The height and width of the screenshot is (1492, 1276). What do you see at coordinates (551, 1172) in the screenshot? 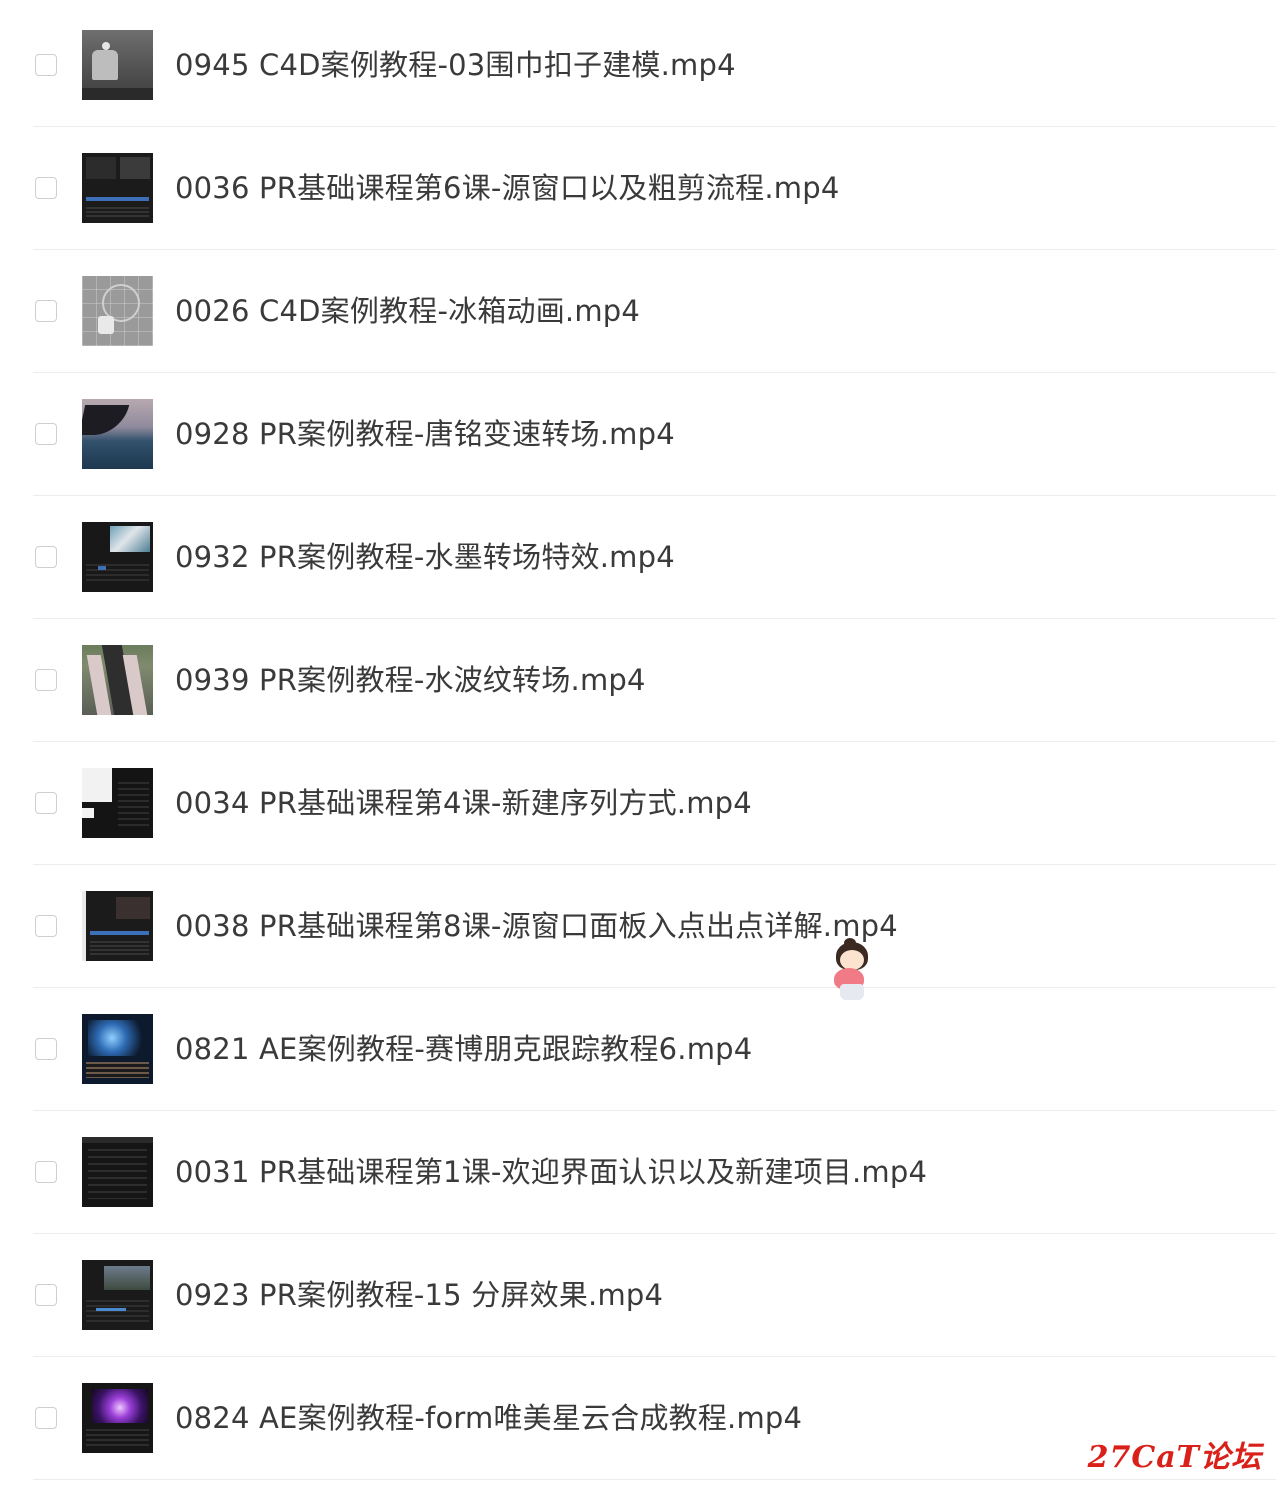
I see `file-name: 0031 PR基础课程第1课-欢迎界面认识以及新建项目.mp4` at bounding box center [551, 1172].